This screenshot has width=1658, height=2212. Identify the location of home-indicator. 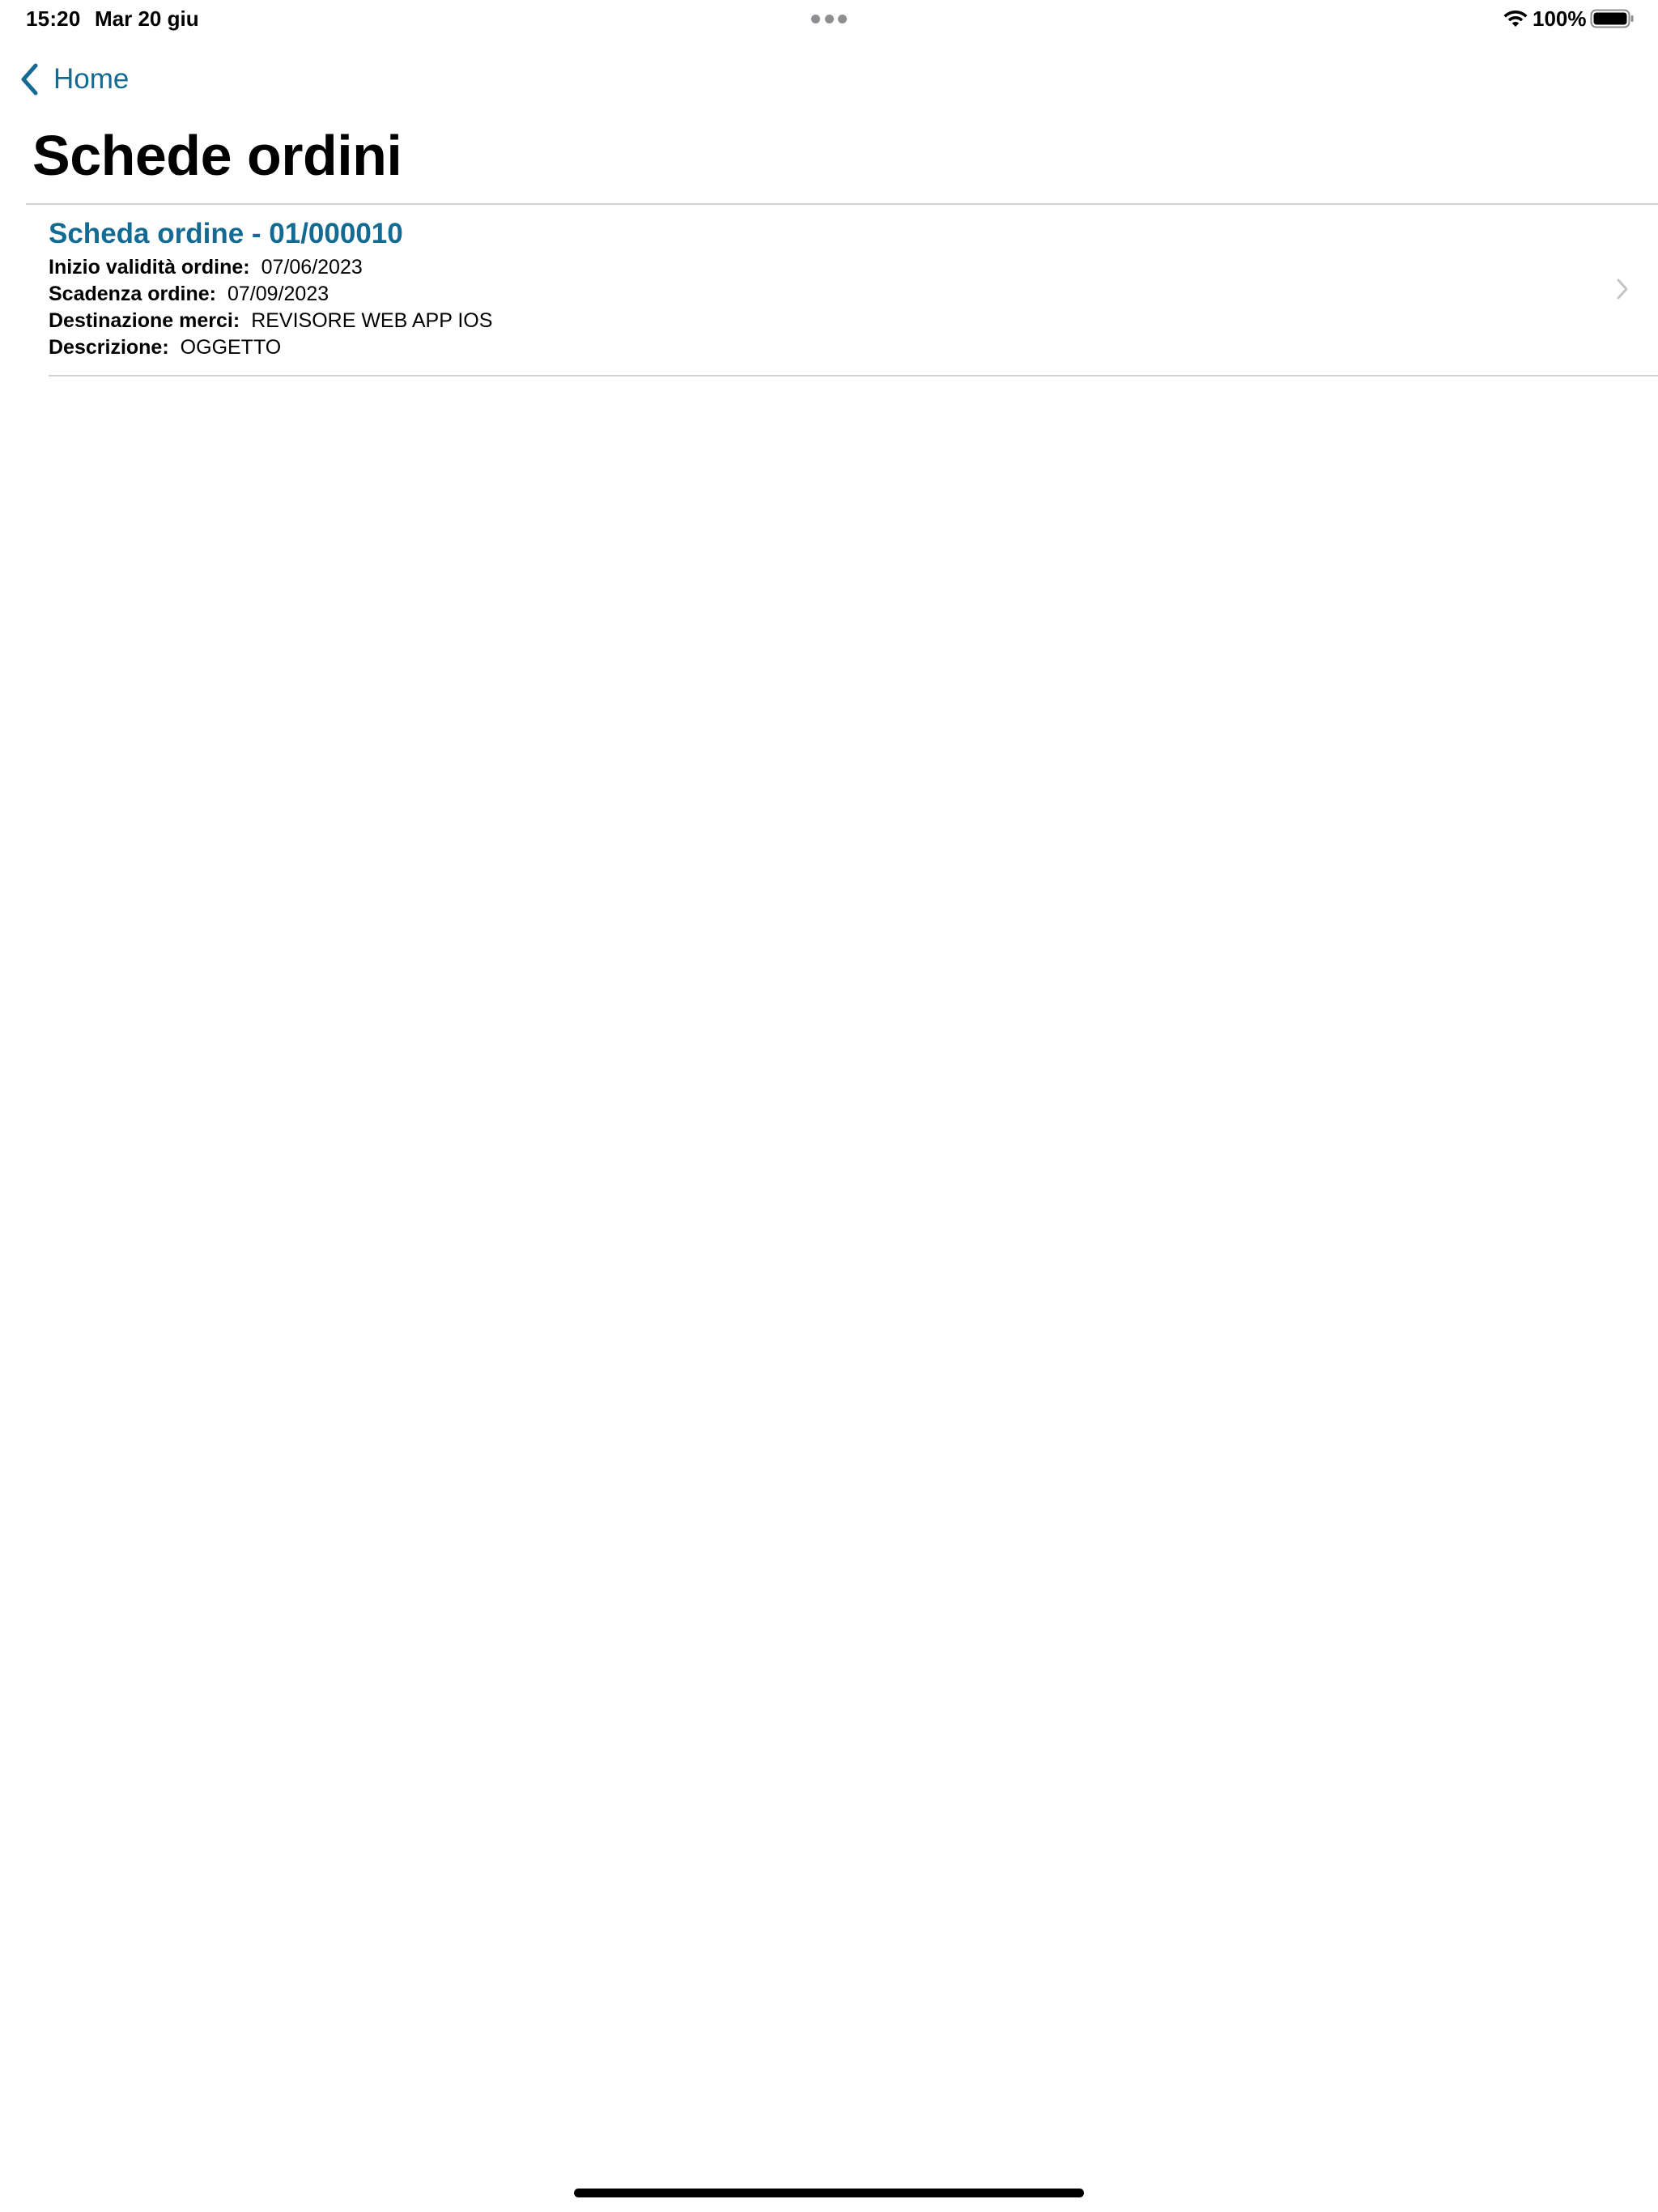
(829, 2193).